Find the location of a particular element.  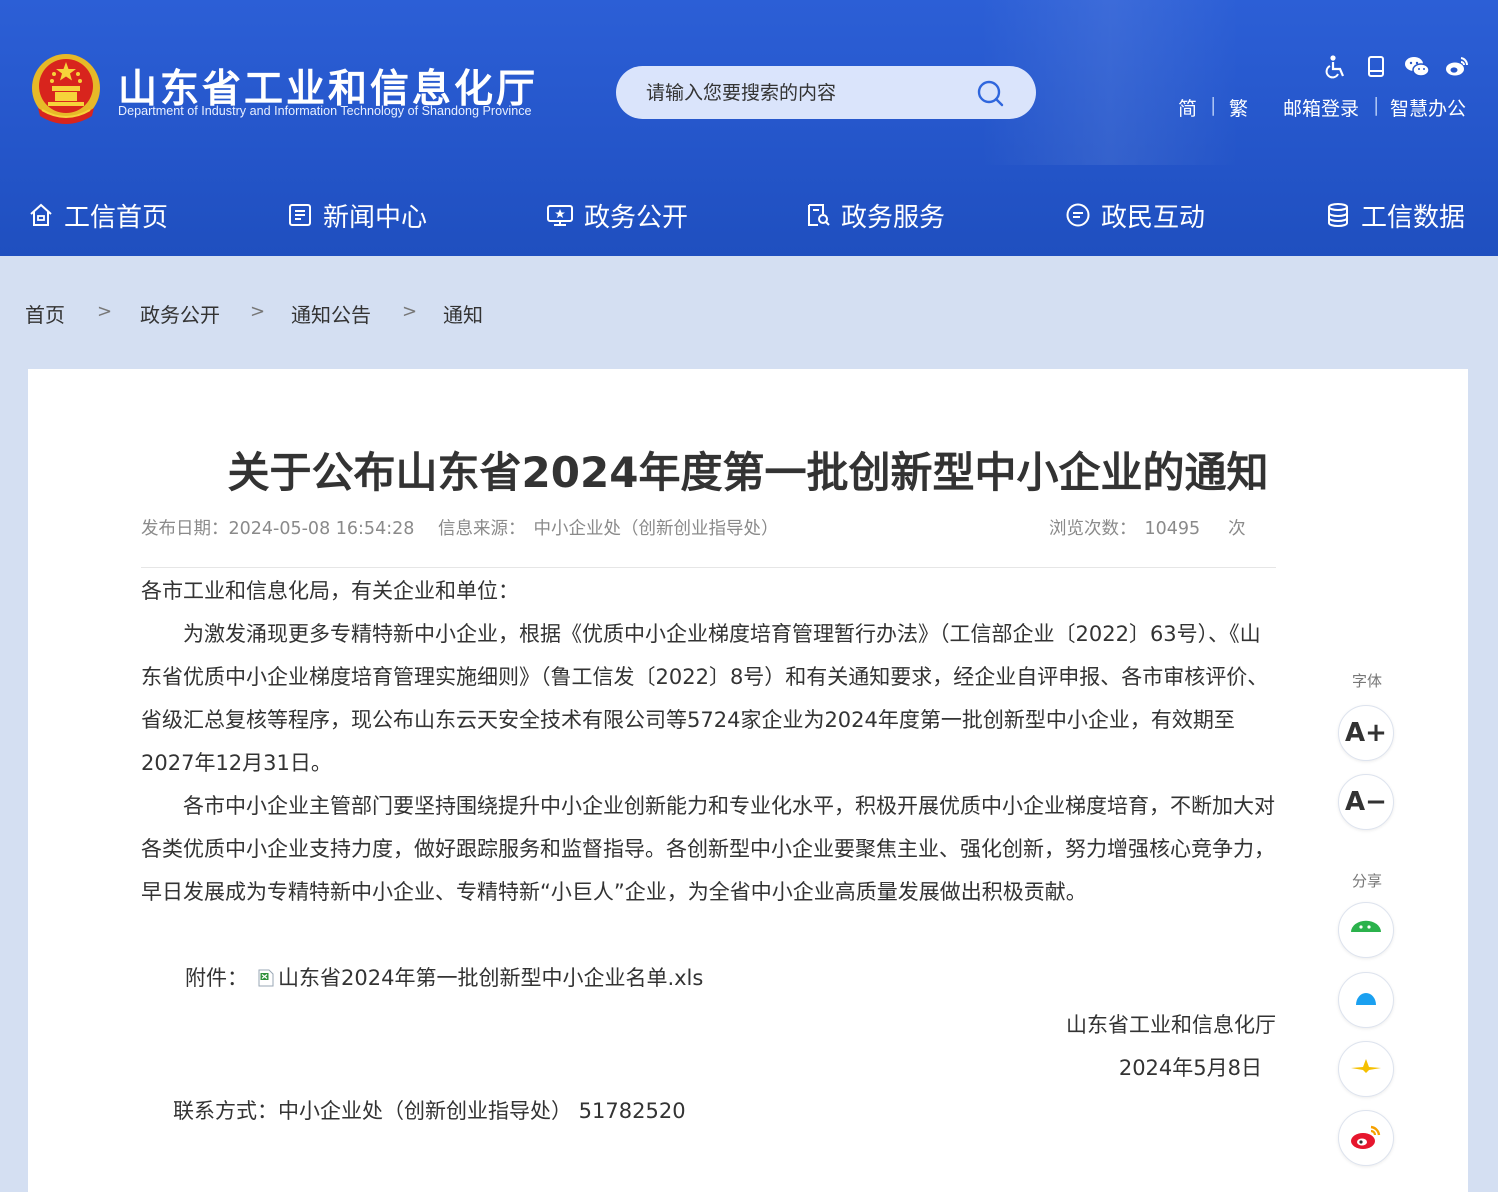

font-increase-icon: A+ is located at coordinates (1366, 733).